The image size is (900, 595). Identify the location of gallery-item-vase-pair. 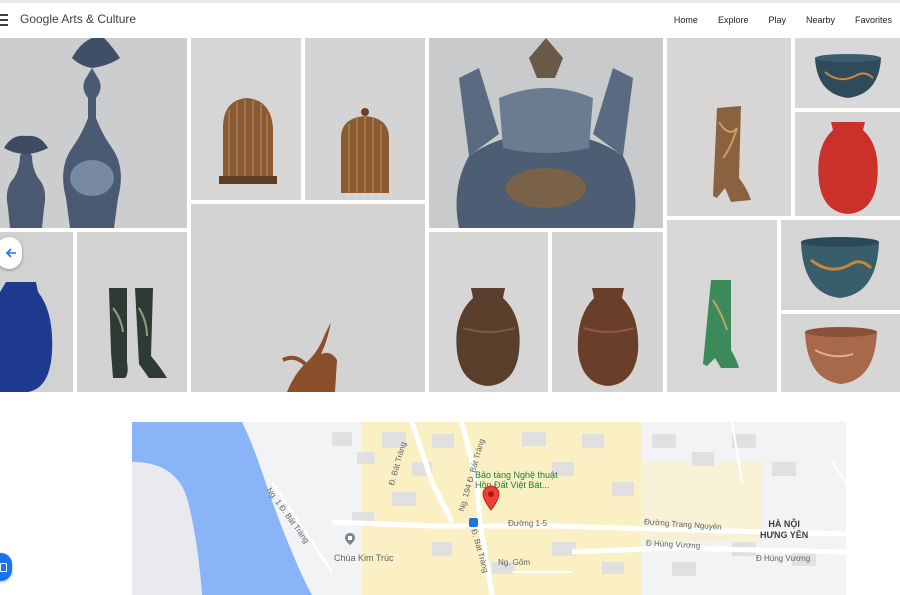
(93, 133).